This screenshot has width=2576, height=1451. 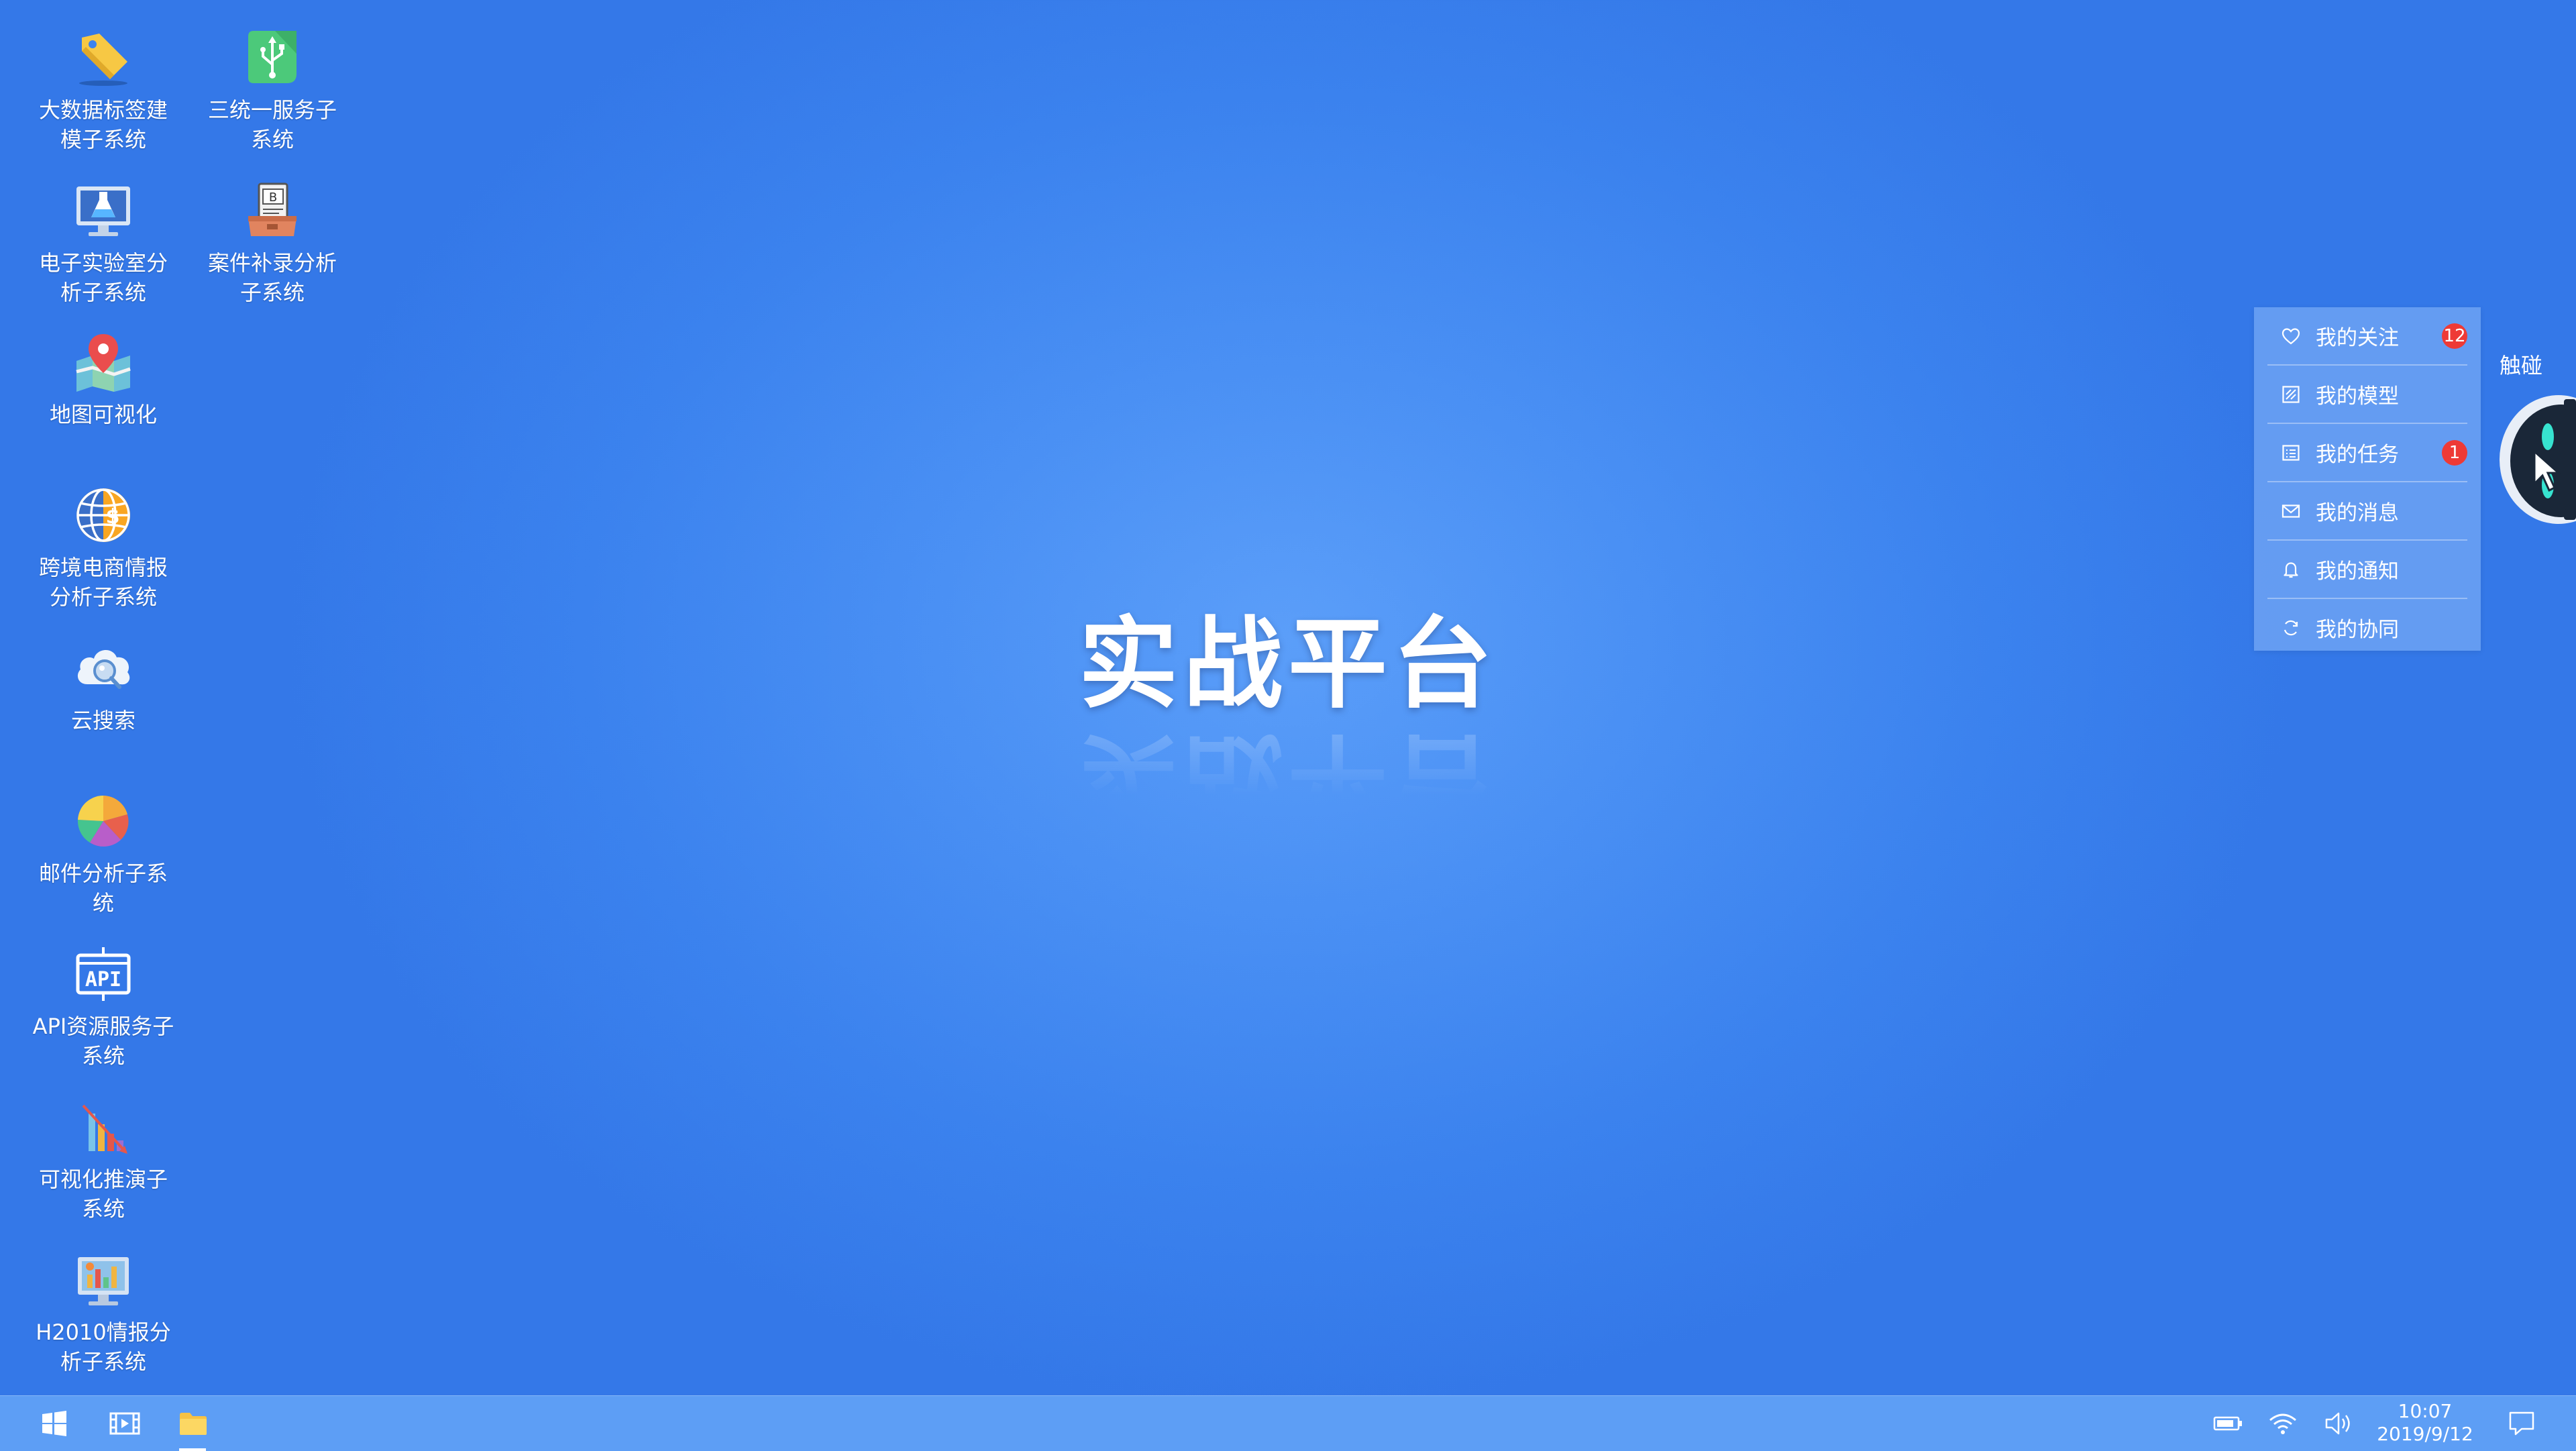 I want to click on file-explorer-icon, so click(x=193, y=1423).